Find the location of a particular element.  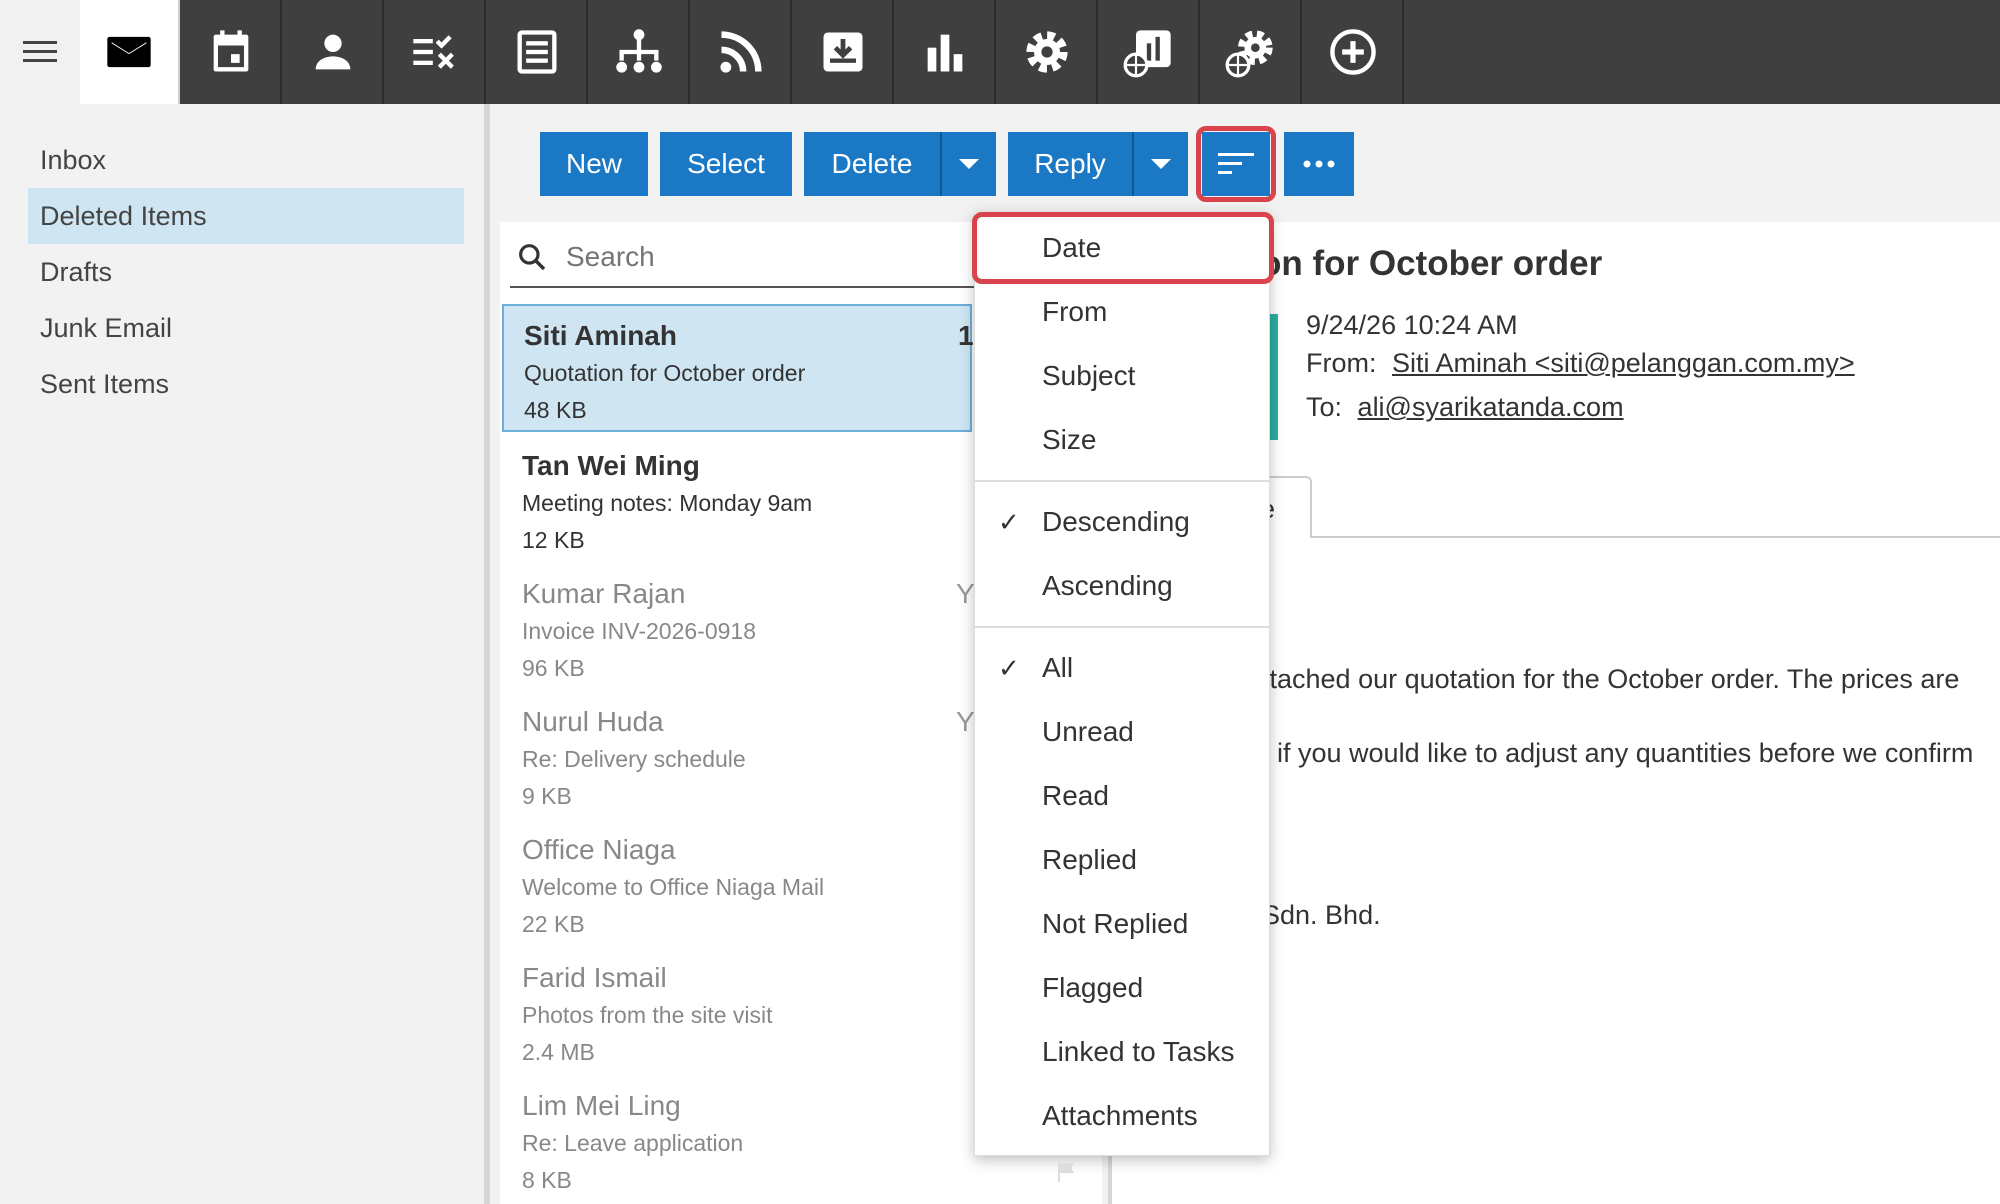

settings-icon is located at coordinates (1047, 52).